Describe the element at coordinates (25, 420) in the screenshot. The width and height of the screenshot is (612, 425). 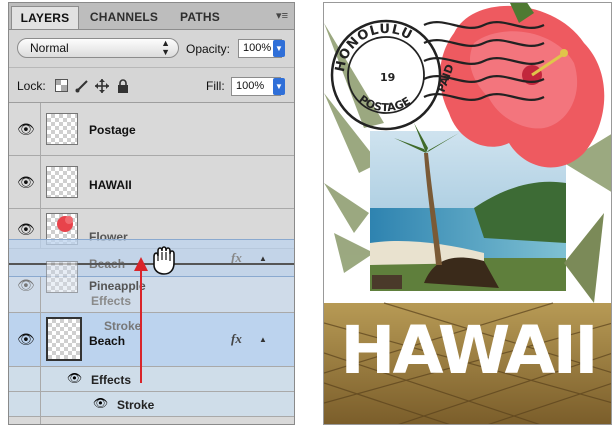
I see `visibility-toggle` at that location.